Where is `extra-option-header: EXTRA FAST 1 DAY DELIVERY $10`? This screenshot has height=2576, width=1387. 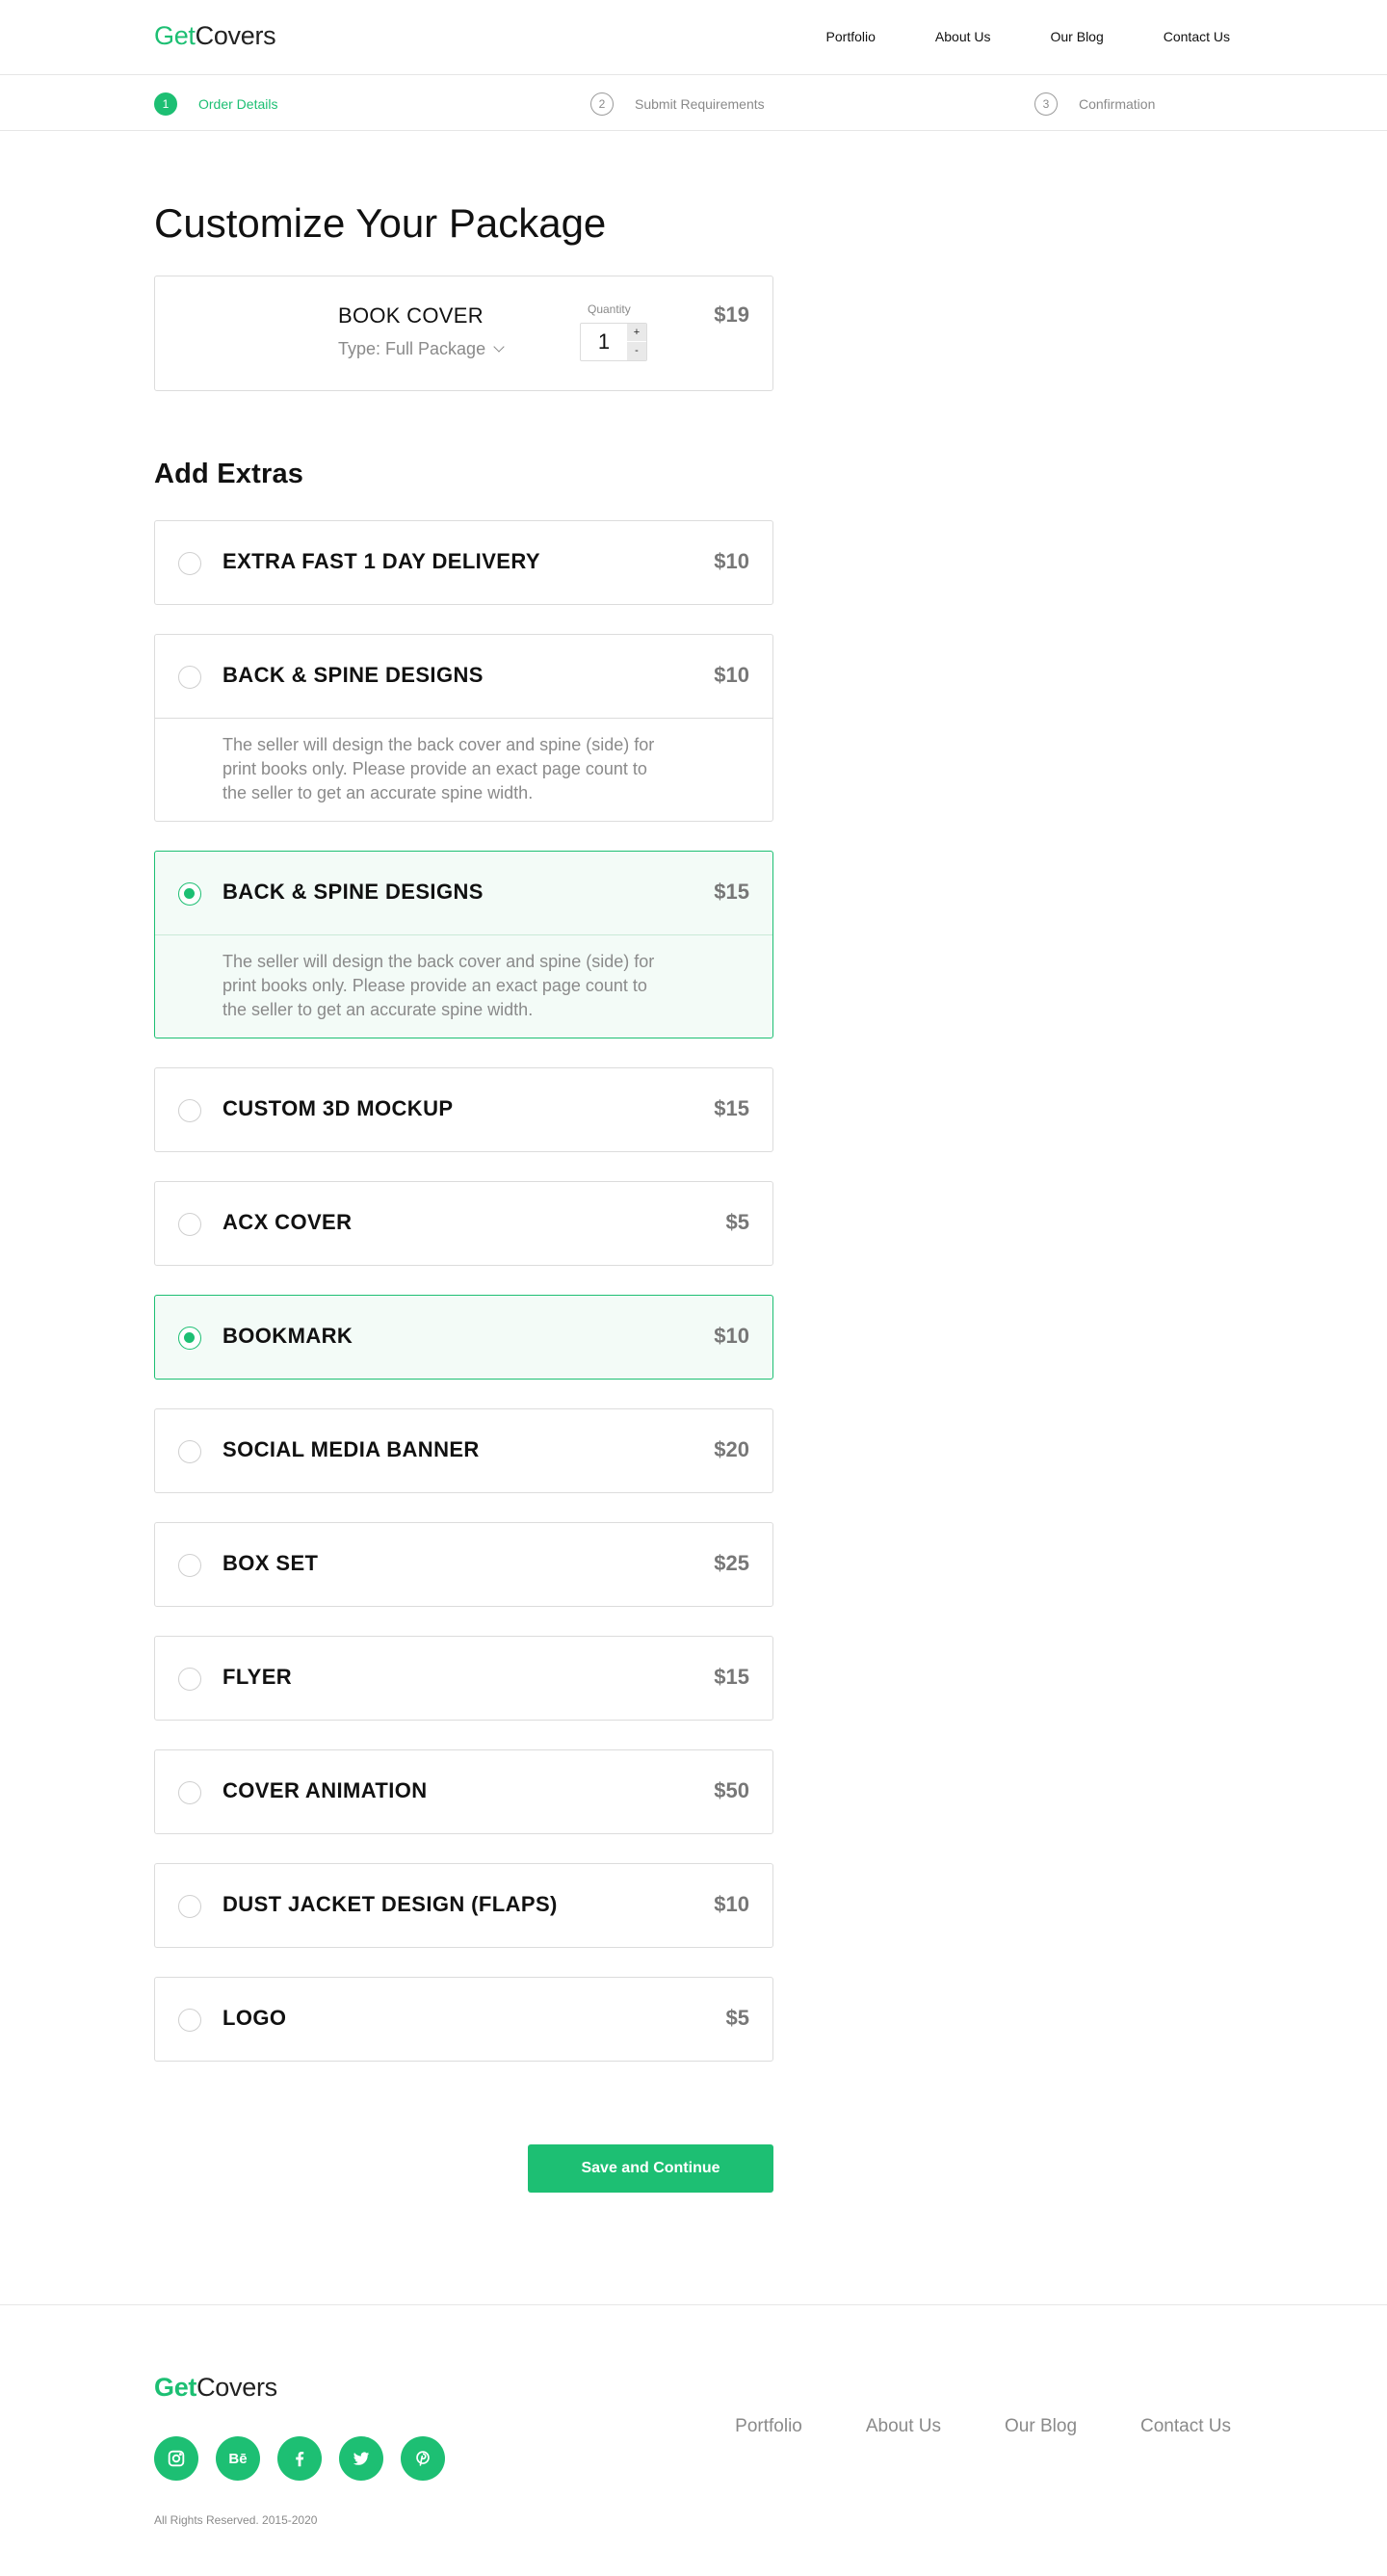
extra-option-header: EXTRA FAST 1 DAY DELIVERY $10 is located at coordinates (463, 562).